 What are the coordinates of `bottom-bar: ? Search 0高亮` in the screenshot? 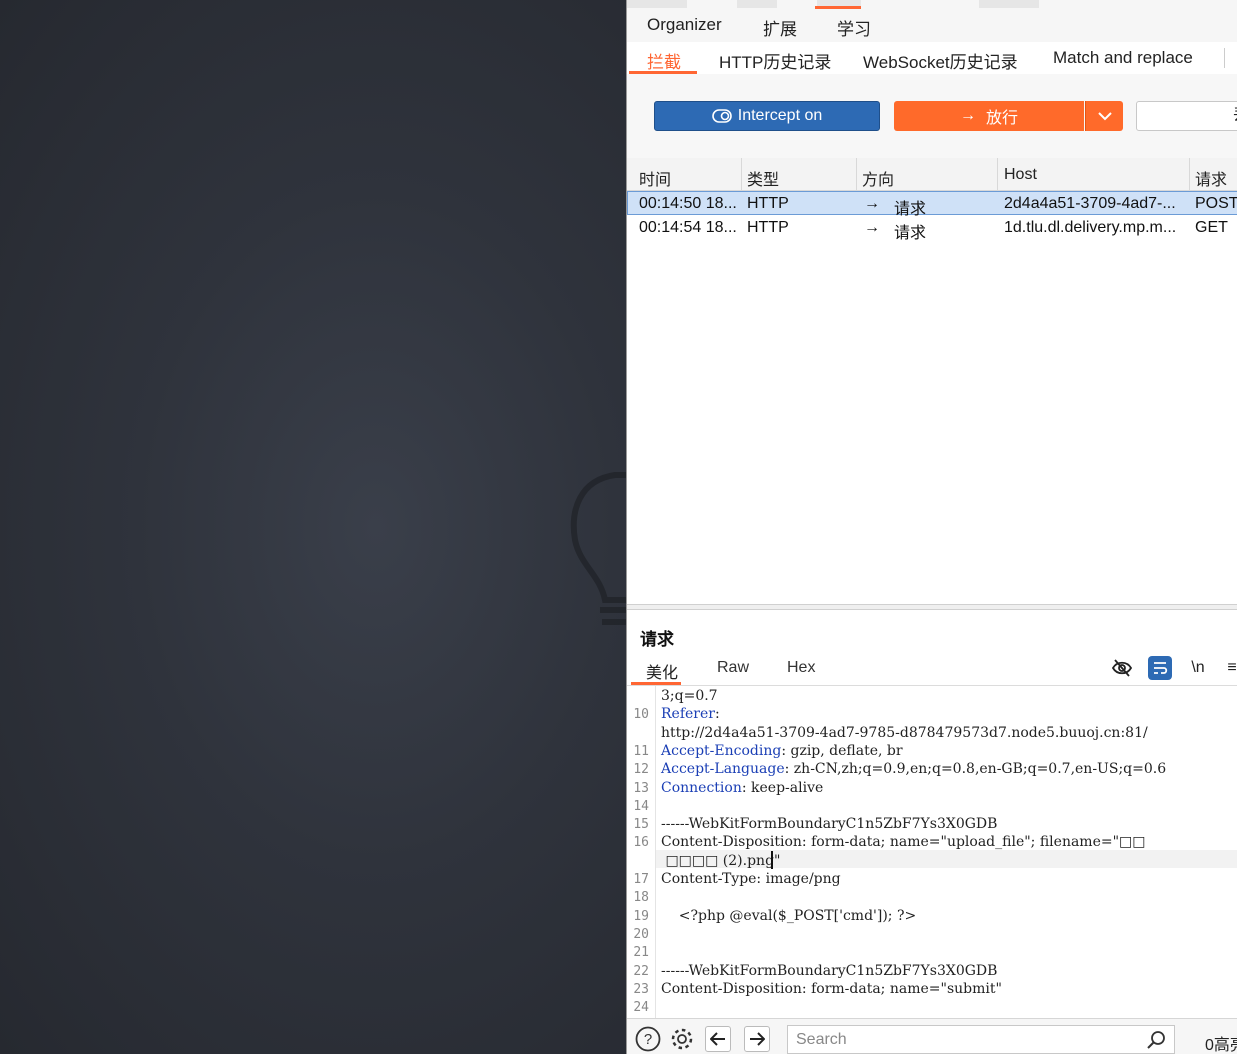 It's located at (932, 1036).